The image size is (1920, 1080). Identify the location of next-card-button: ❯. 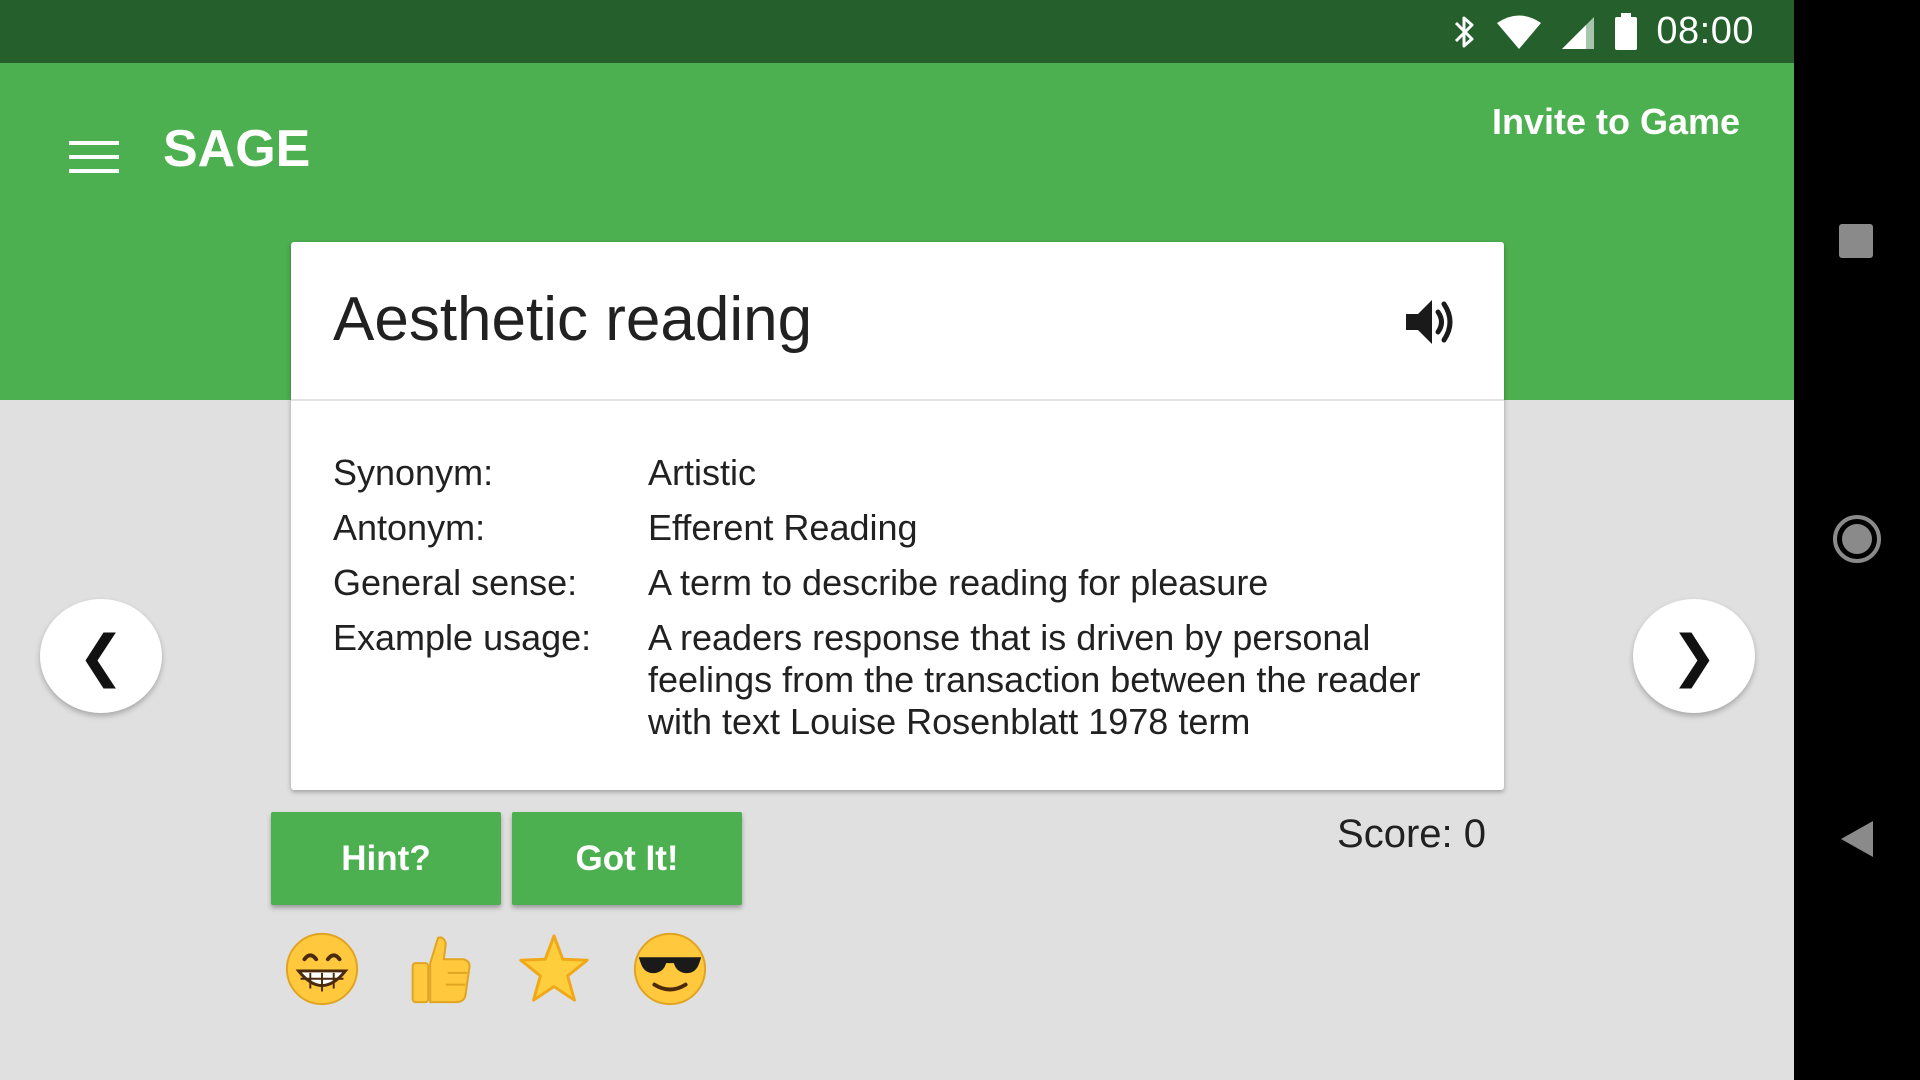
(1694, 656).